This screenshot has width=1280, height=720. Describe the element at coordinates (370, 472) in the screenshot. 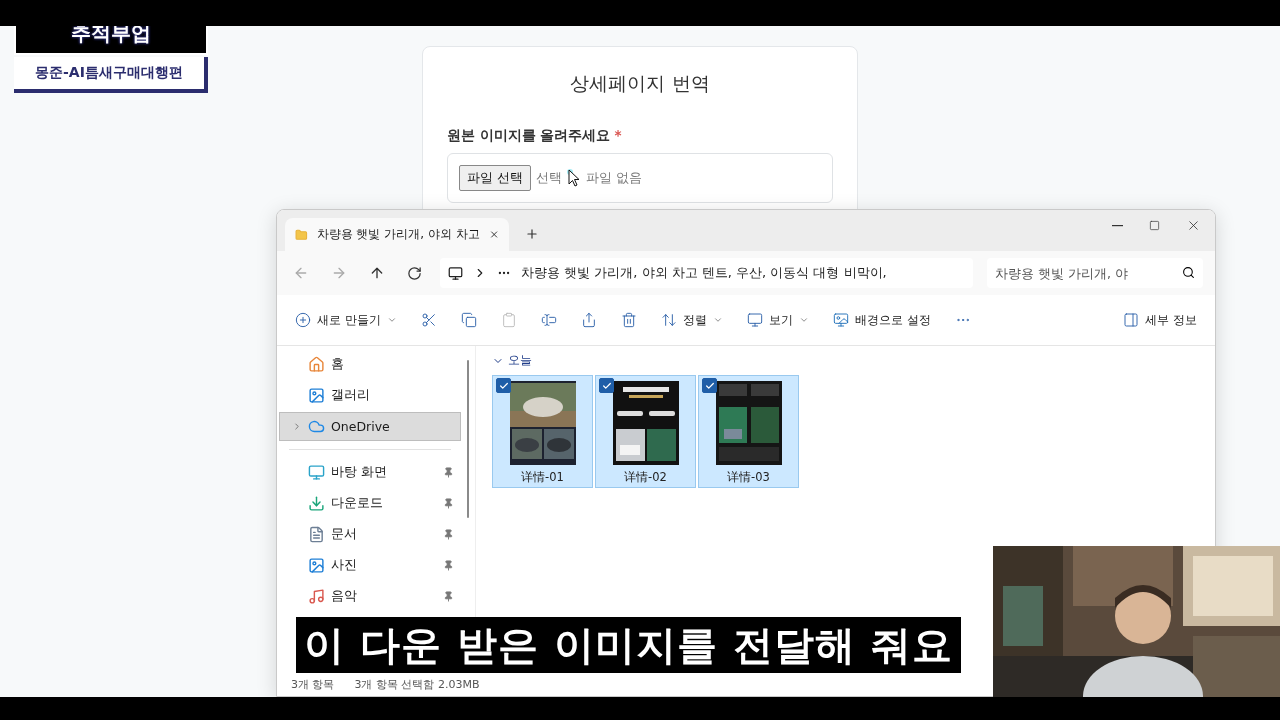

I see `sidebar-item: 바탕 화면` at that location.